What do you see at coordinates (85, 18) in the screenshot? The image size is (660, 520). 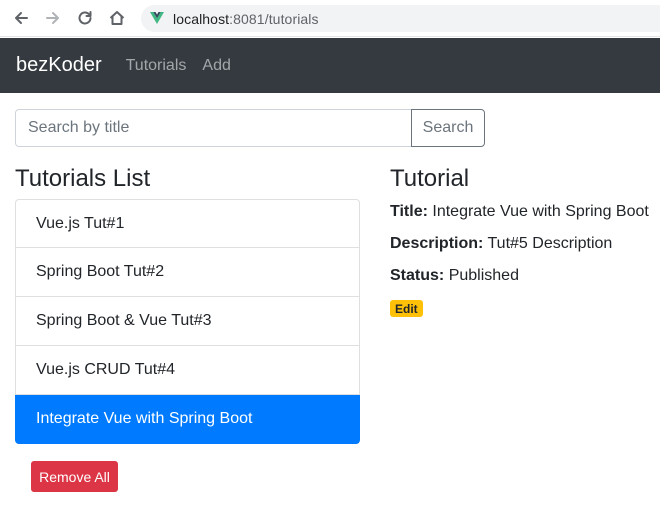 I see `reload-icon` at bounding box center [85, 18].